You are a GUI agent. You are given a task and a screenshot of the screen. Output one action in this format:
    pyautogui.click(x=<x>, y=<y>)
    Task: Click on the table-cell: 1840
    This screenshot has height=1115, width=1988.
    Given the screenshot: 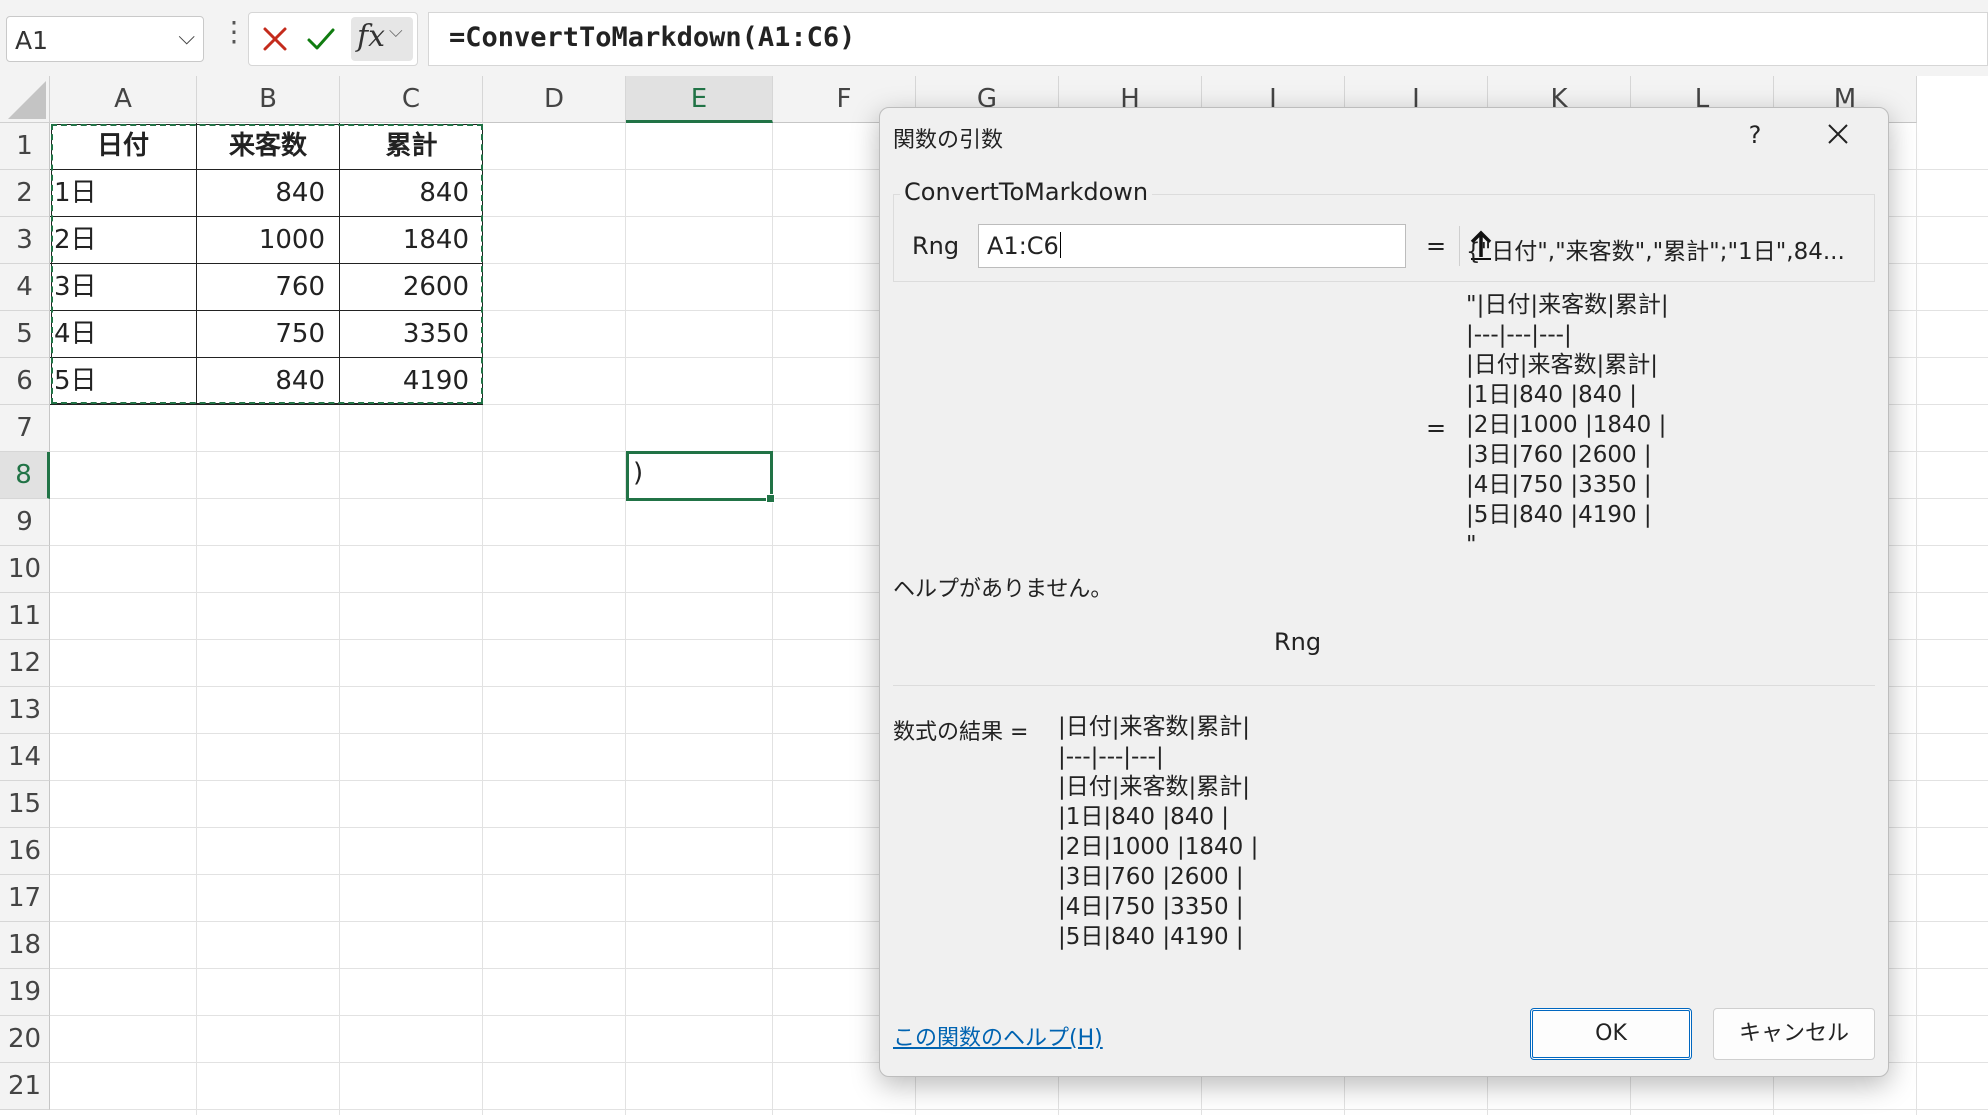 What is the action you would take?
    pyautogui.click(x=411, y=240)
    